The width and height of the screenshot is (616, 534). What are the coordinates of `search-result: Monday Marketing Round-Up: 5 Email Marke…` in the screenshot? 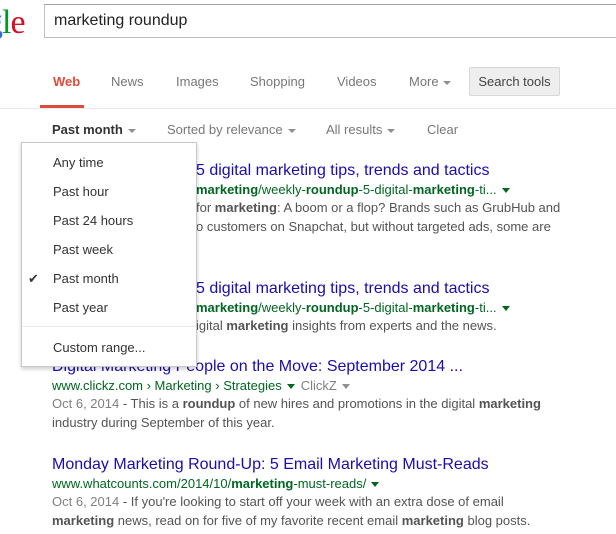 It's located at (291, 493).